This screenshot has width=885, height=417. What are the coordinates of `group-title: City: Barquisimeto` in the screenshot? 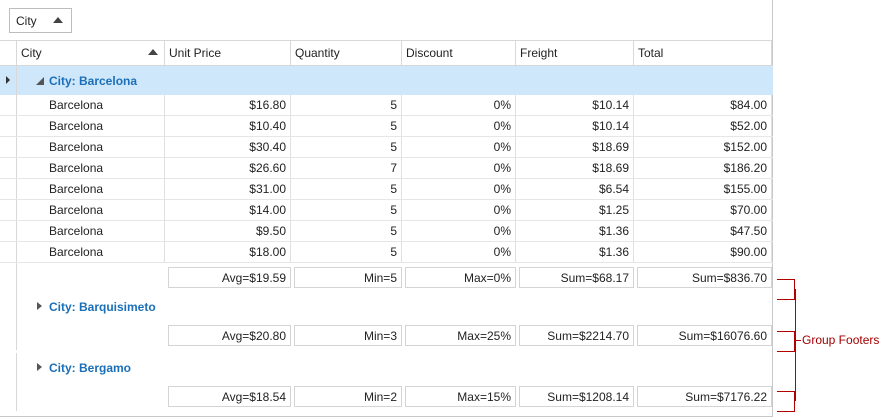 It's located at (395, 306).